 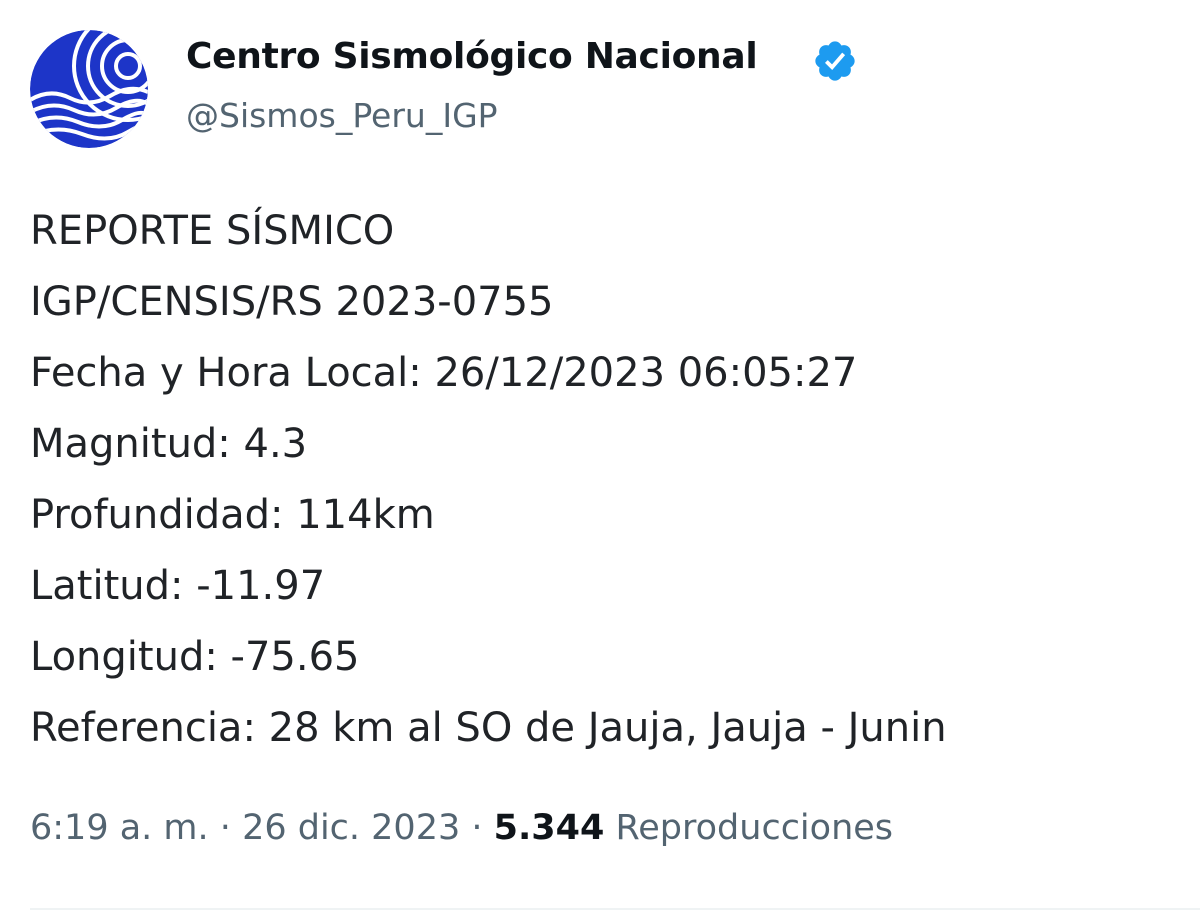 I want to click on concentric-waves-logo-icon, so click(x=89, y=89).